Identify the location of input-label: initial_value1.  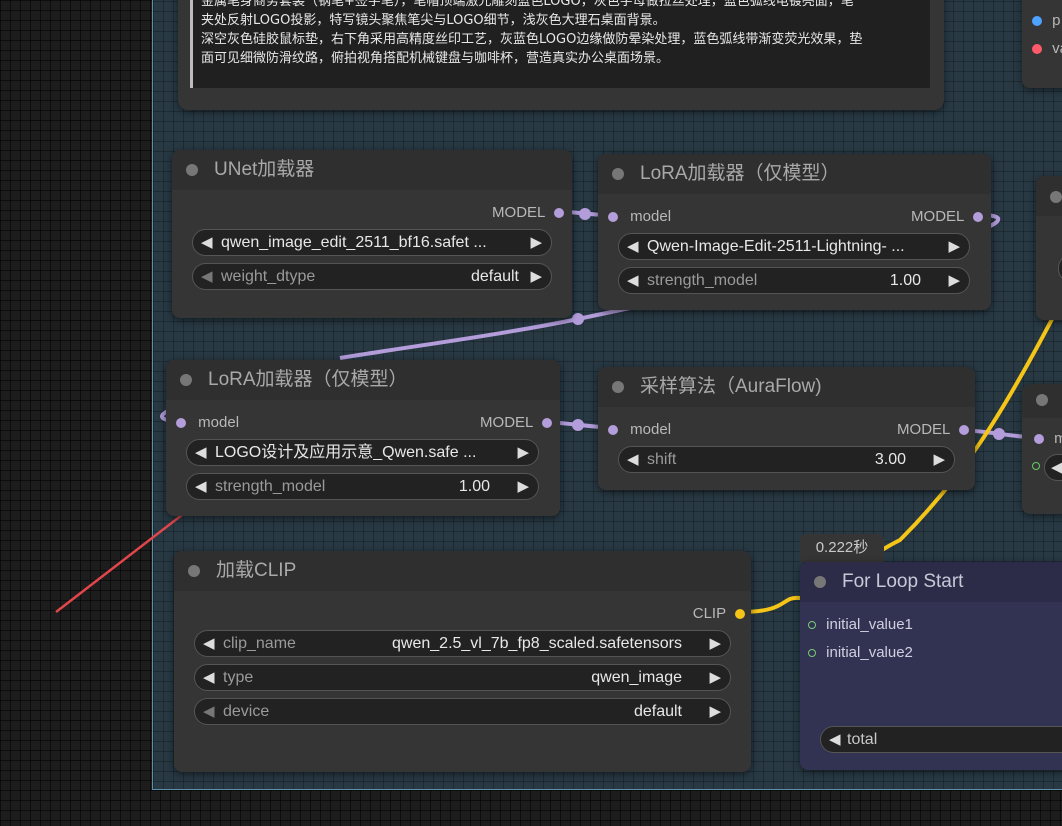
(869, 624).